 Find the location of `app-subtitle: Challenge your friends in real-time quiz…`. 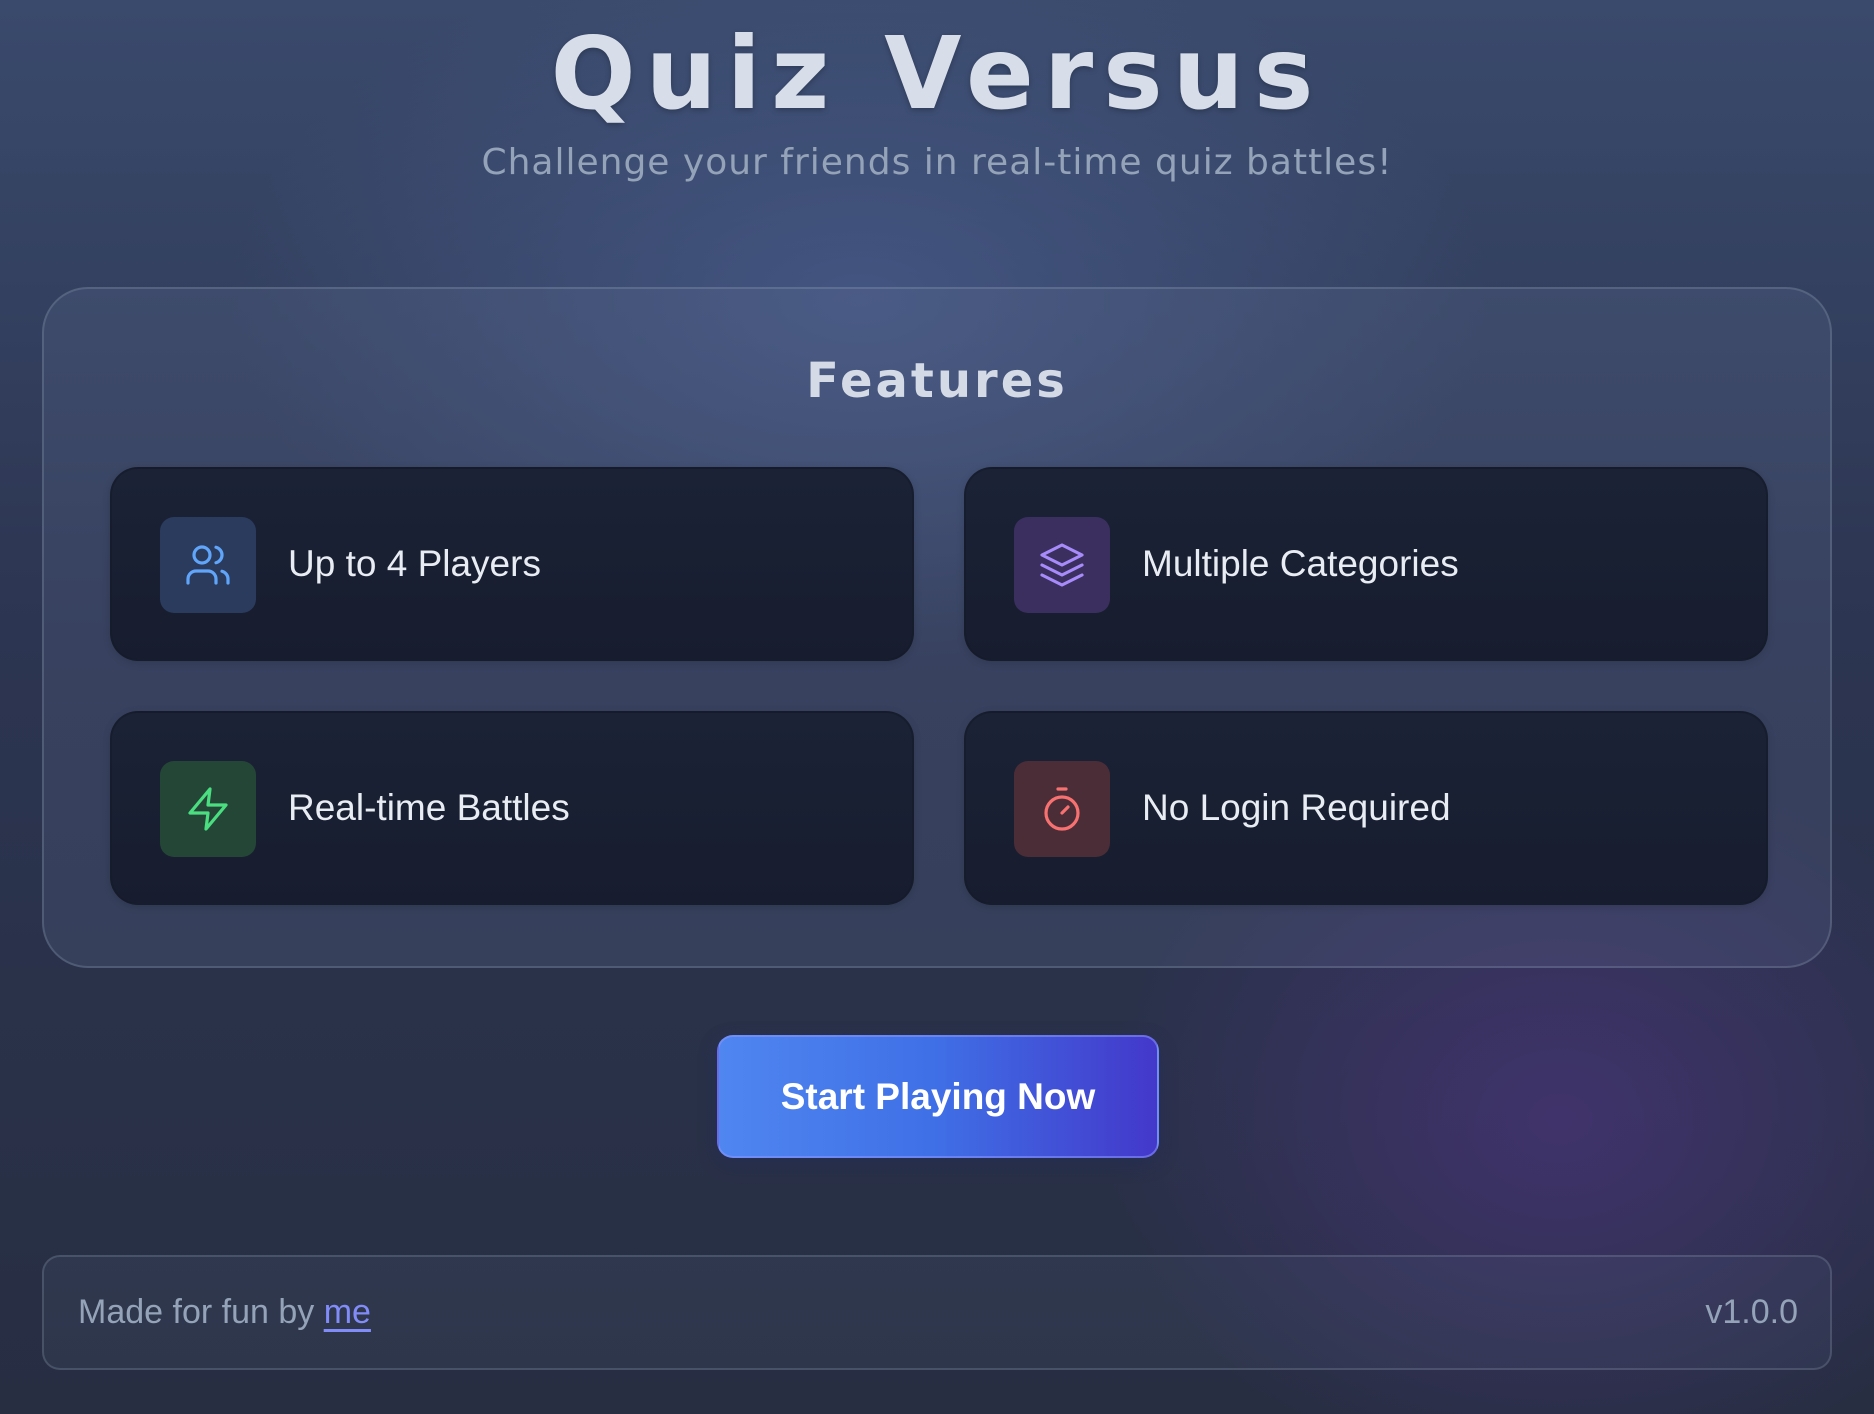

app-subtitle: Challenge your friends in real-time quiz… is located at coordinates (937, 162).